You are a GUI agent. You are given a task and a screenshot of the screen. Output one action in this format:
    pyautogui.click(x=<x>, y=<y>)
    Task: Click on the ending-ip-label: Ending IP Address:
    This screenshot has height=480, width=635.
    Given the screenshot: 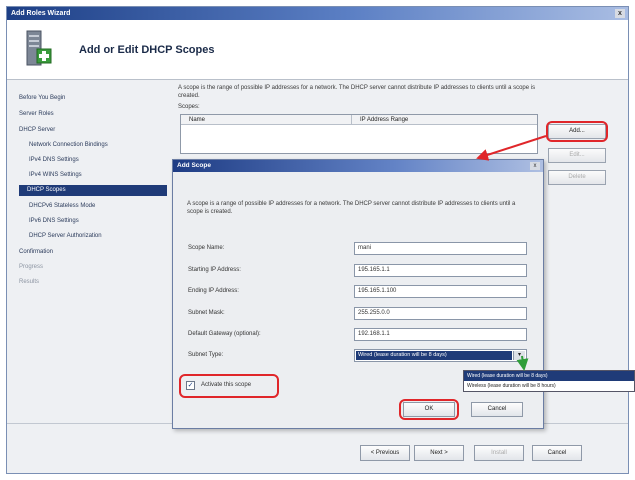 What is the action you would take?
    pyautogui.click(x=213, y=291)
    